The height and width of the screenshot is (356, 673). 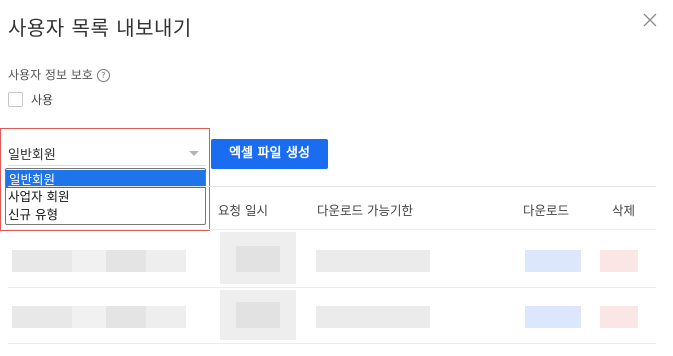 What do you see at coordinates (624, 210) in the screenshot?
I see `column-header-delete: 삭제` at bounding box center [624, 210].